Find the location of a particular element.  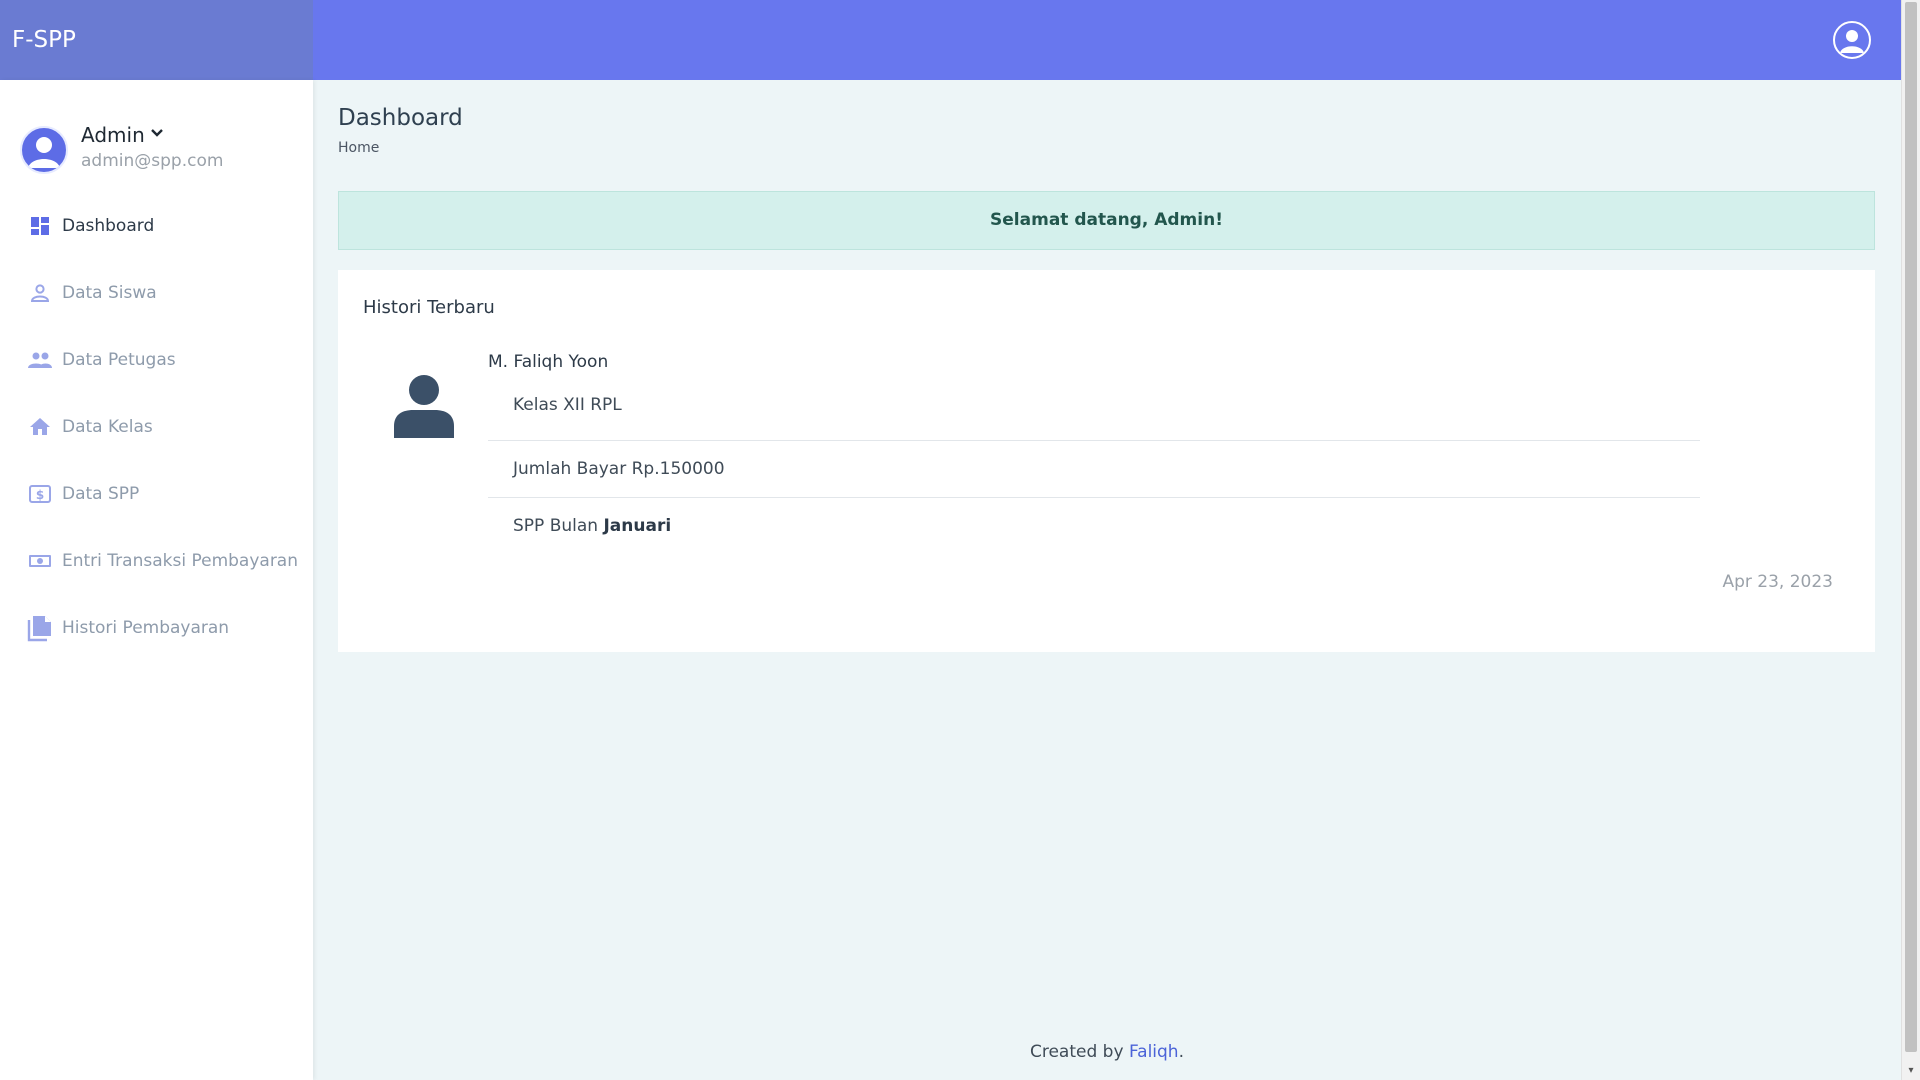

sidebar-item-data-kelas: Data Kelas is located at coordinates (90, 427).